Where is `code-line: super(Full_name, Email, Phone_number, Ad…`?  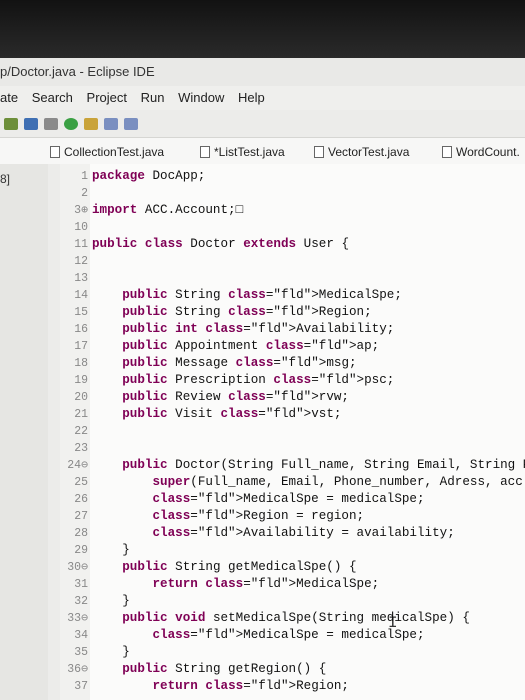 code-line: super(Full_name, Email, Phone_number, Ad… is located at coordinates (307, 482).